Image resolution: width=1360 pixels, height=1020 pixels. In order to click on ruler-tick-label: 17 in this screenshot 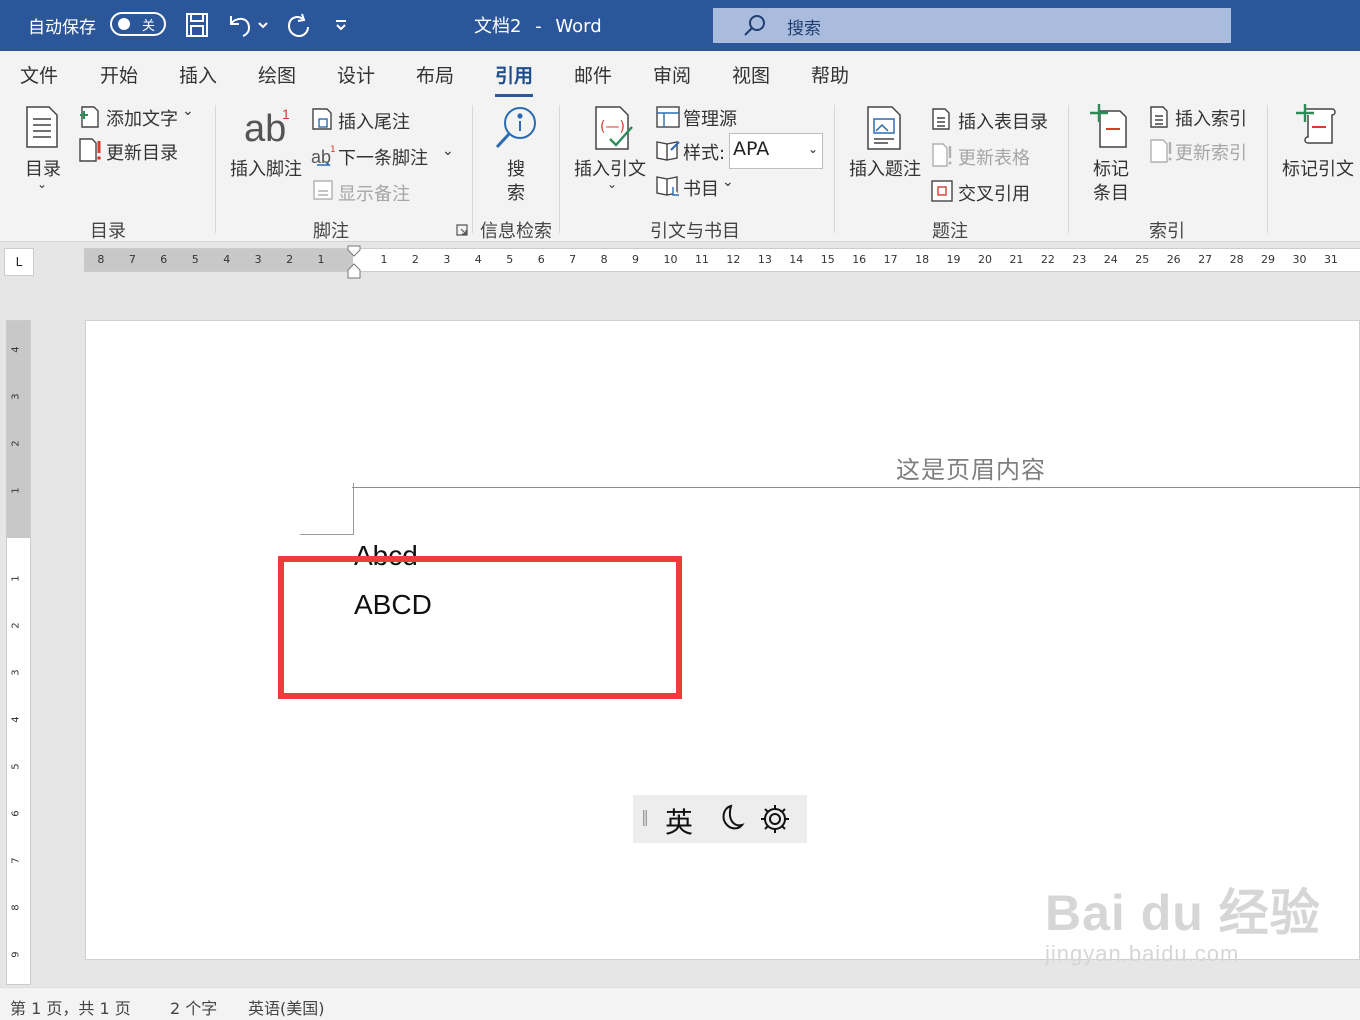, I will do `click(890, 259)`.